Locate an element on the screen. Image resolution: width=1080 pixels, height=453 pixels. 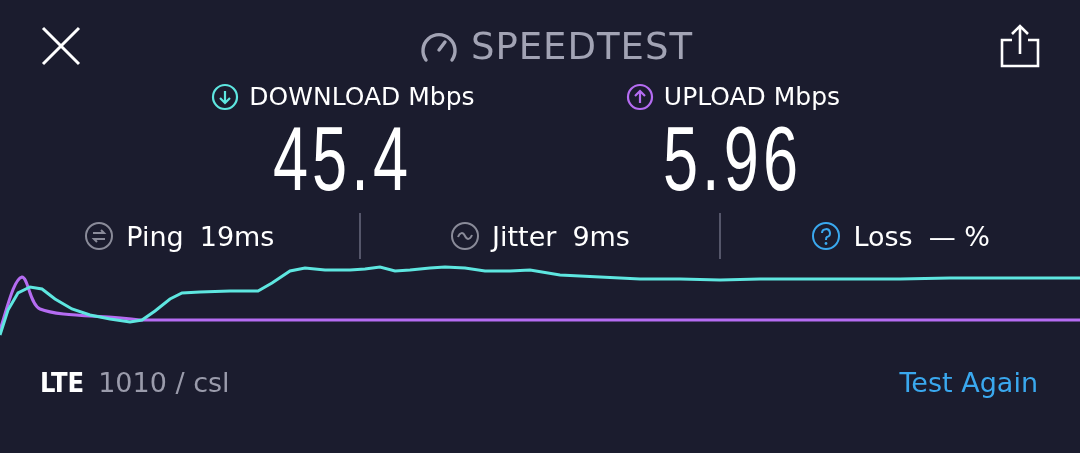
app-title: SPEEDTEST is located at coordinates (582, 46).